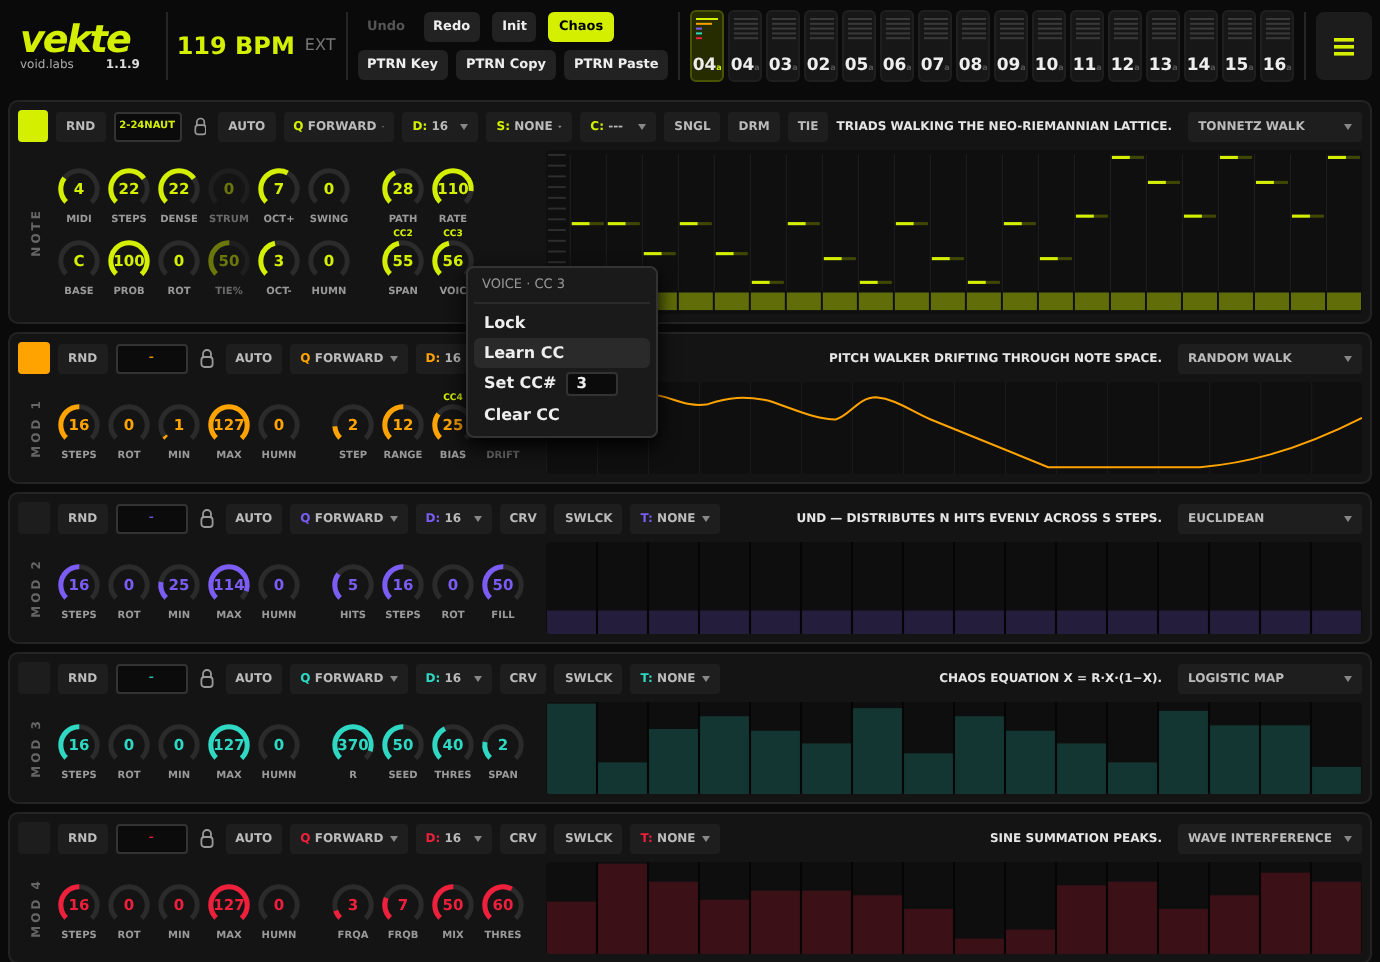  What do you see at coordinates (562, 352) in the screenshot?
I see `menu-item: Learn CC` at bounding box center [562, 352].